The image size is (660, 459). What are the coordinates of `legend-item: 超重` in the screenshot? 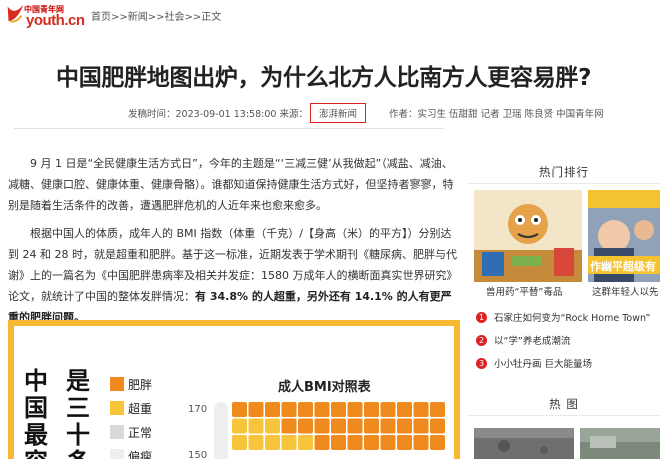 It's located at (131, 408).